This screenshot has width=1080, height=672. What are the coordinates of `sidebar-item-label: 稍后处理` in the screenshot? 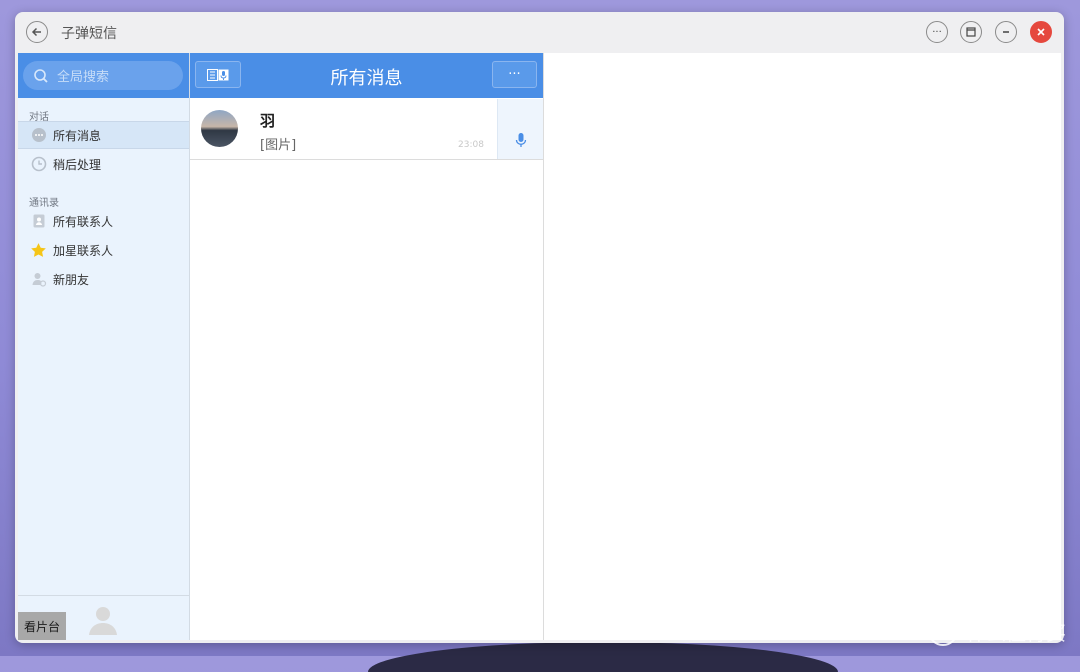 It's located at (77, 164).